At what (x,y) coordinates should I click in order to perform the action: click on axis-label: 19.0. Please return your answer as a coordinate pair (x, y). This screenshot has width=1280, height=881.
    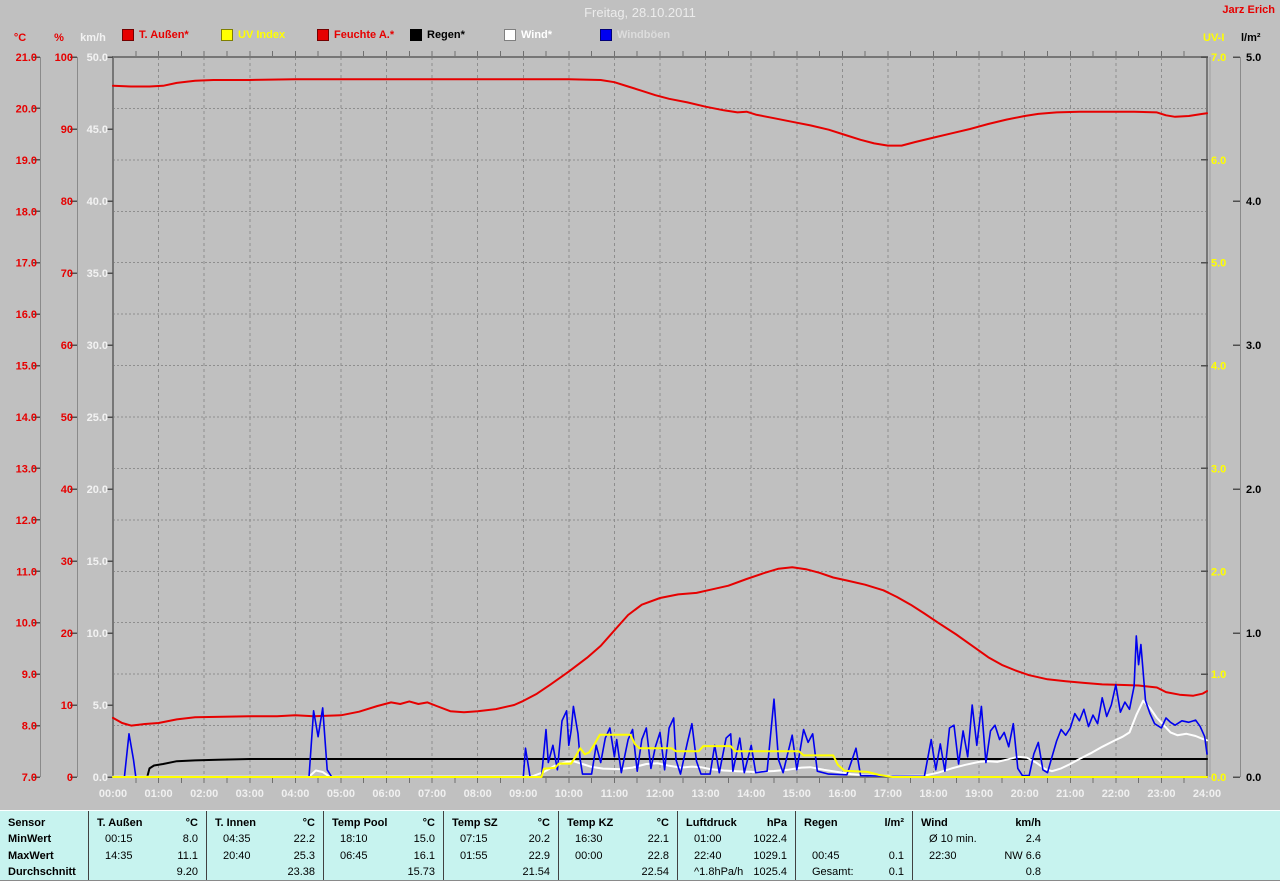
    Looking at the image, I should click on (26, 161).